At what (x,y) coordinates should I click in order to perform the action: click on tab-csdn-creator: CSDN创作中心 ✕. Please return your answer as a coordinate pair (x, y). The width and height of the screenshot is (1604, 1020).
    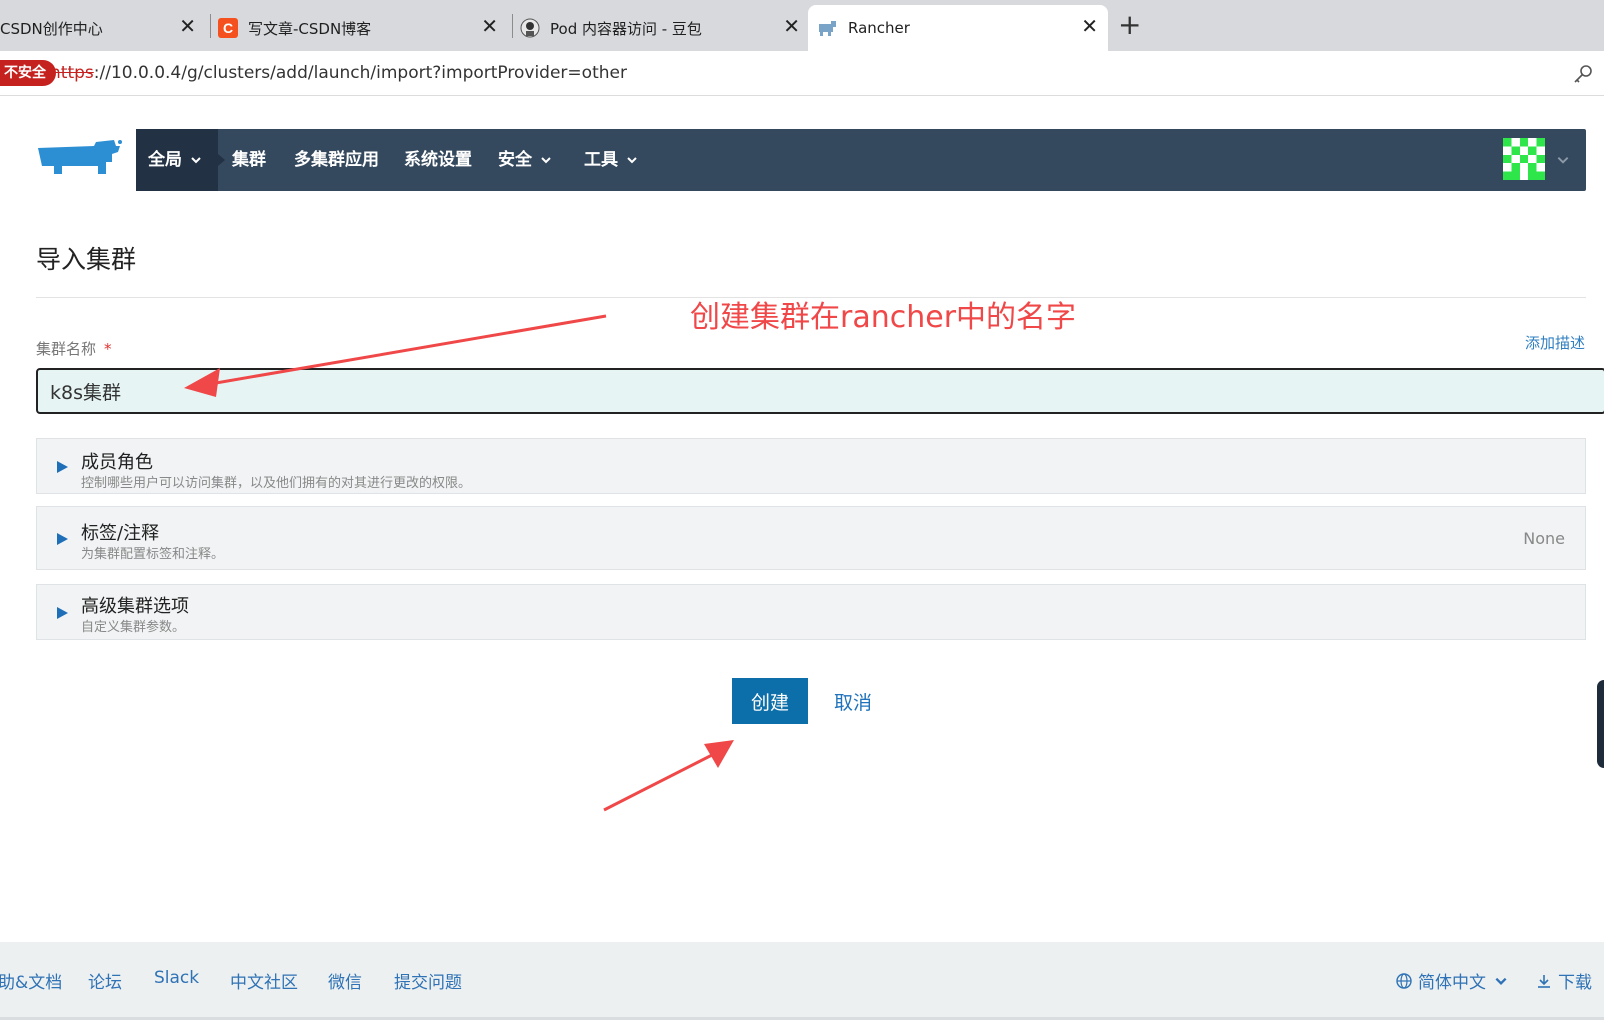
    Looking at the image, I should click on (103, 28).